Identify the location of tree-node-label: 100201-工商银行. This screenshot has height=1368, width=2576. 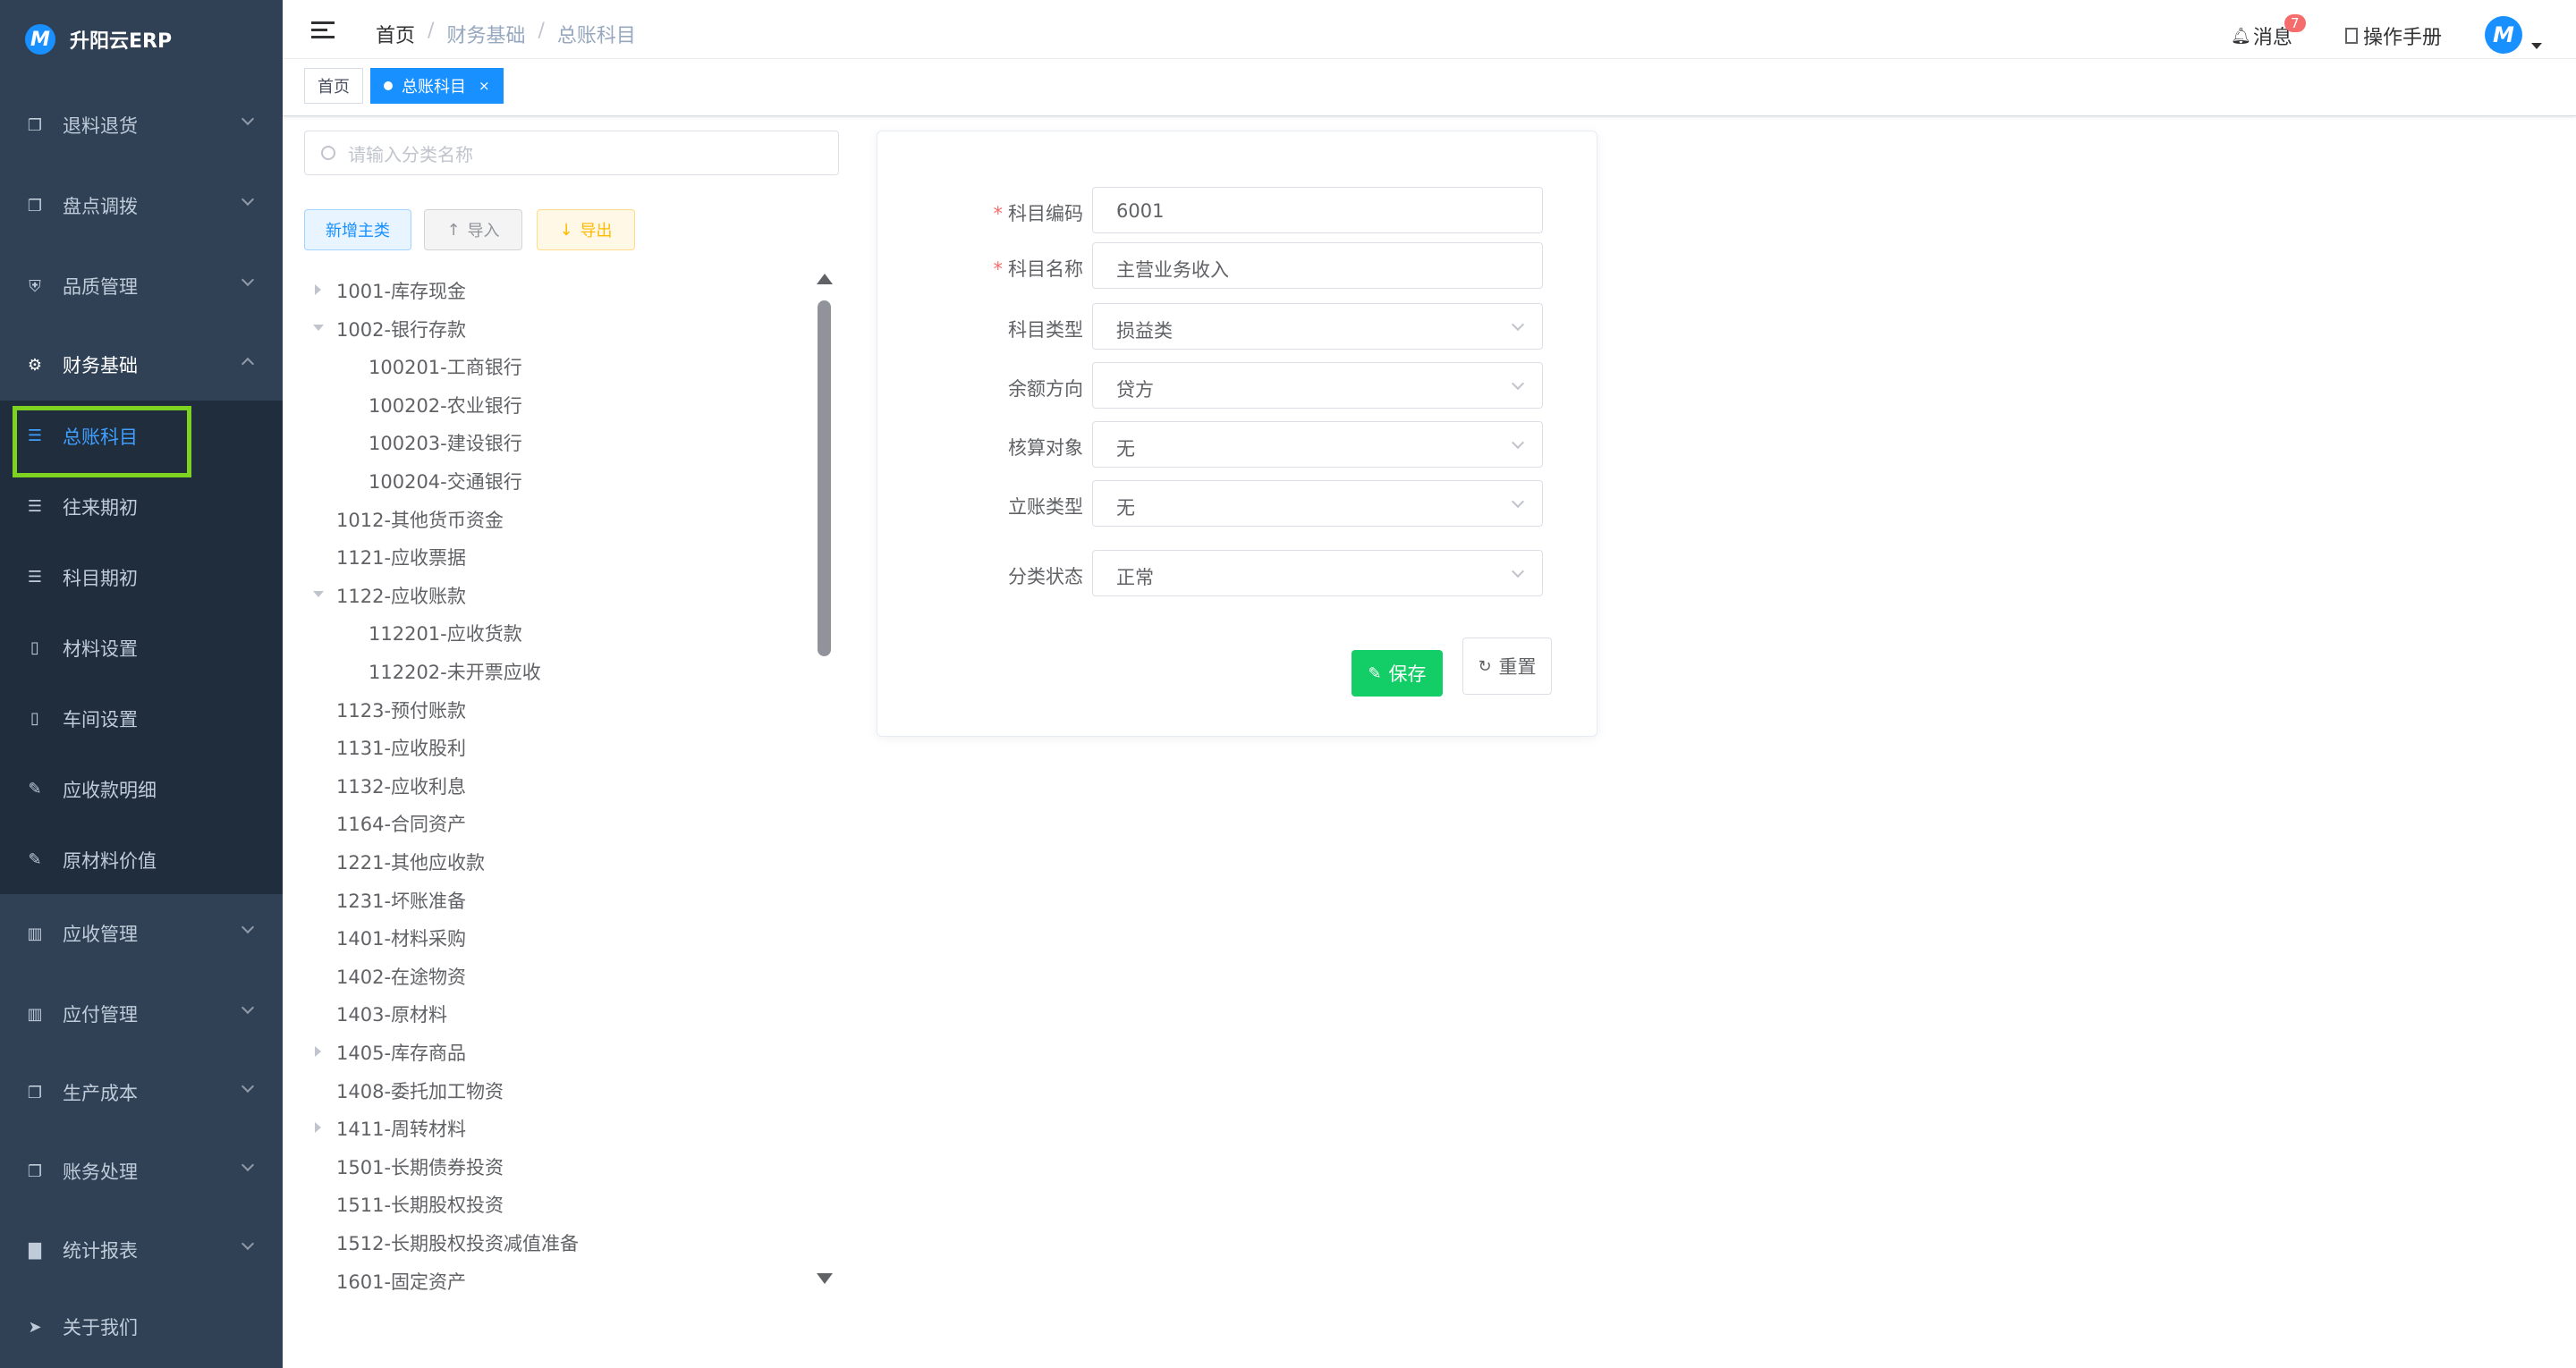
(445, 368).